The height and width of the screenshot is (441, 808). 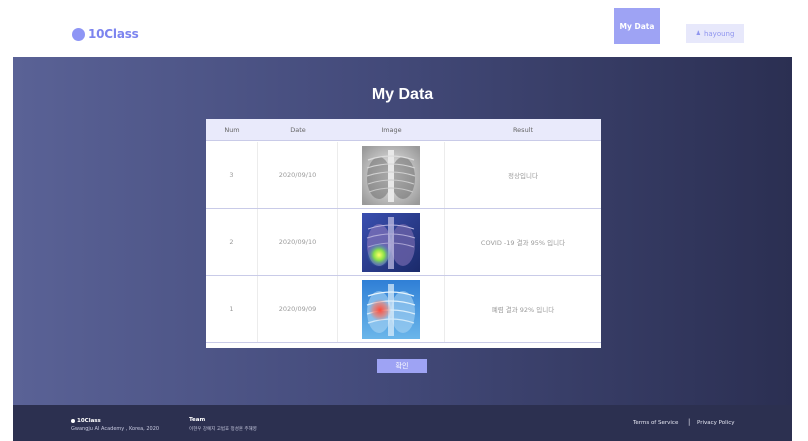 What do you see at coordinates (637, 26) in the screenshot?
I see `nav-my-data-button: My Data` at bounding box center [637, 26].